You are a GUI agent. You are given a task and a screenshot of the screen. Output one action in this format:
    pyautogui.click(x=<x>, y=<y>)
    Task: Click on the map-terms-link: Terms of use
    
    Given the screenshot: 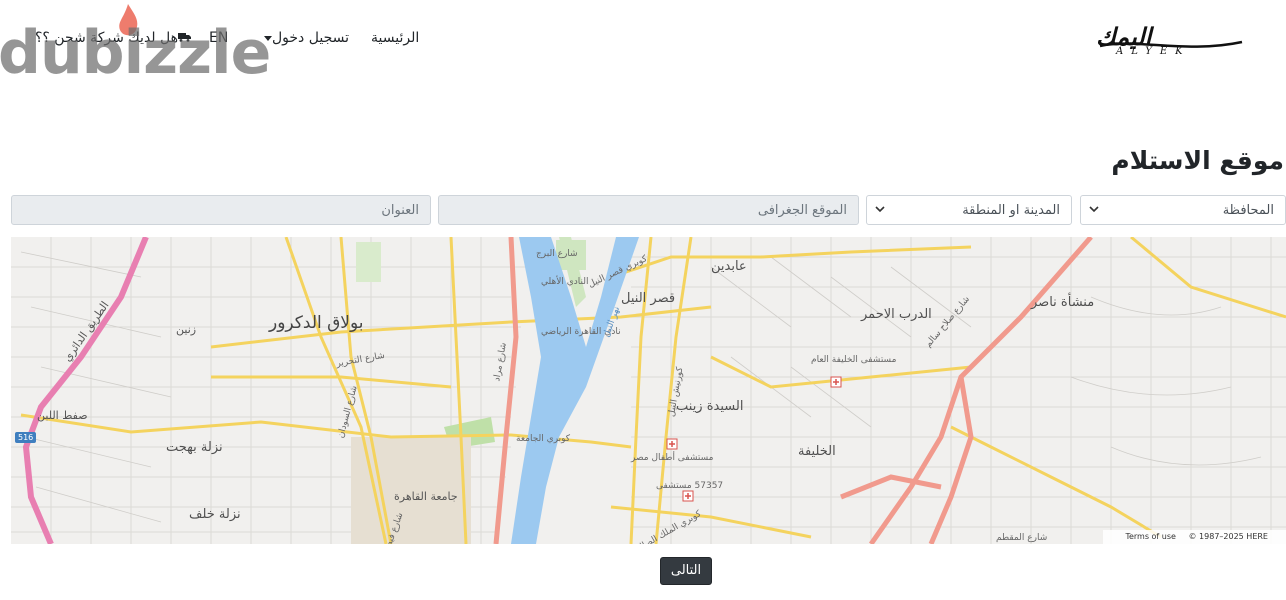 What is the action you would take?
    pyautogui.click(x=1150, y=536)
    